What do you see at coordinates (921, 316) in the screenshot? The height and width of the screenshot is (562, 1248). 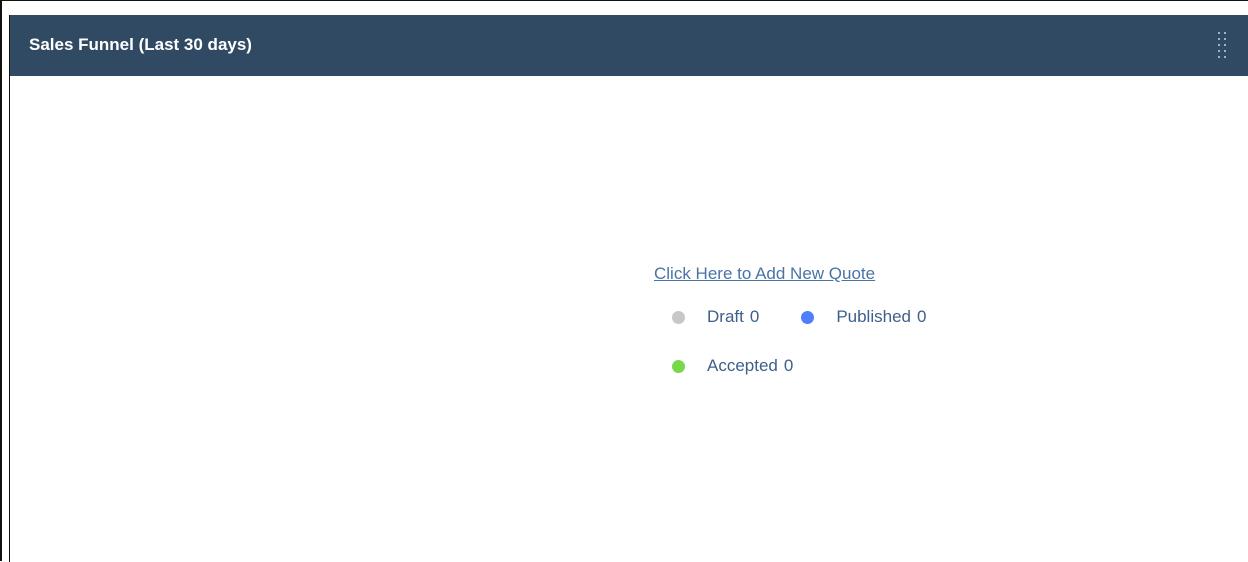 I see `legend-count-published: 0` at bounding box center [921, 316].